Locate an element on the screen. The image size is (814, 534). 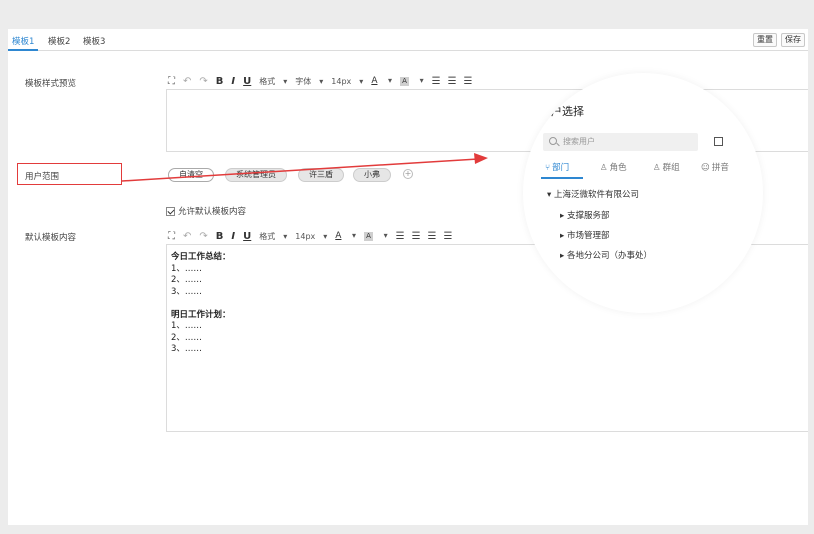
annotation-arrow is located at coordinates (304, 167).